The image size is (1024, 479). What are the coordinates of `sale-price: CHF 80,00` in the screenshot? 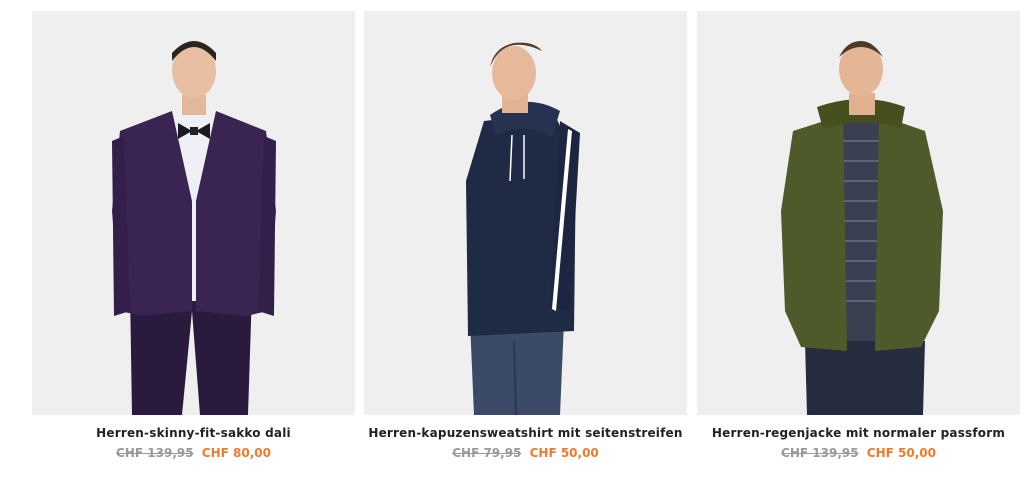 It's located at (236, 453).